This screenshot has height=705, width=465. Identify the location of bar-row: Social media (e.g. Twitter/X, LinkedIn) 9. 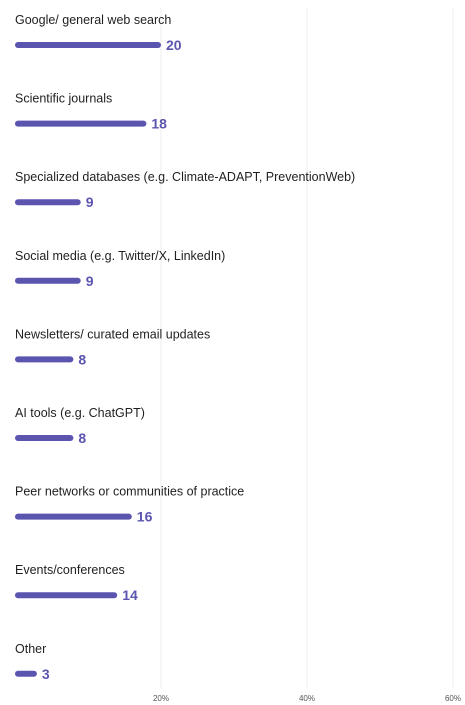
(120, 269).